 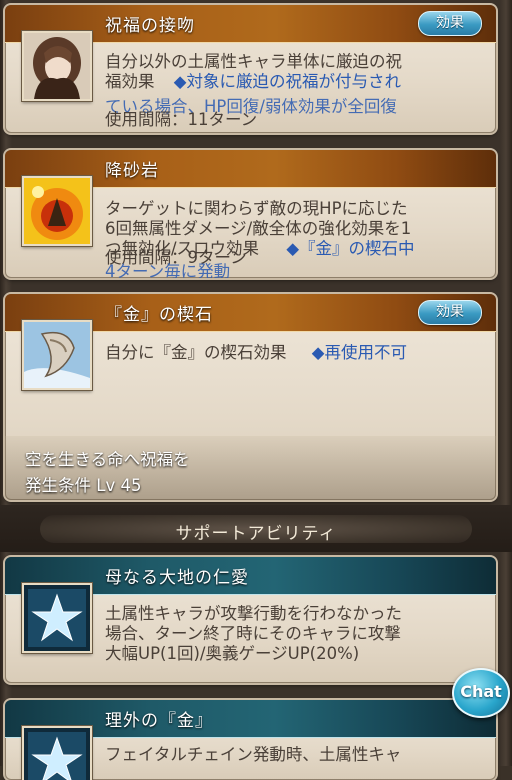 I want to click on skill-1-portrait-icon, so click(x=57, y=66).